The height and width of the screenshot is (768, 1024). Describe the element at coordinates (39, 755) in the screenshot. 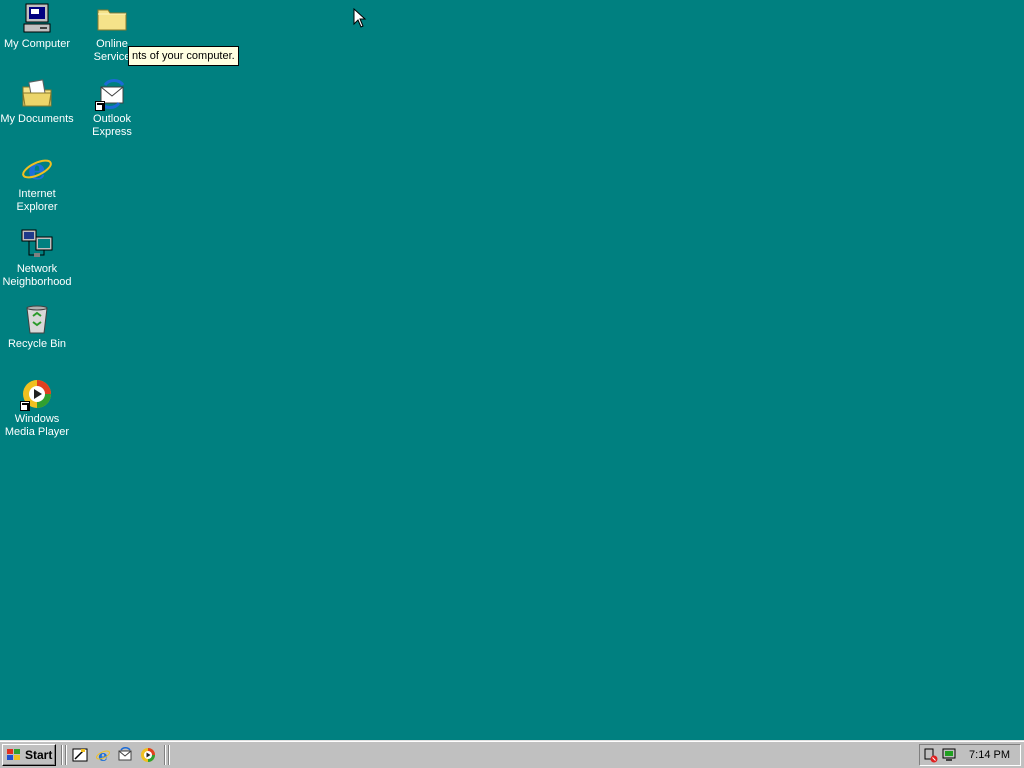

I see `start-label: Start` at that location.